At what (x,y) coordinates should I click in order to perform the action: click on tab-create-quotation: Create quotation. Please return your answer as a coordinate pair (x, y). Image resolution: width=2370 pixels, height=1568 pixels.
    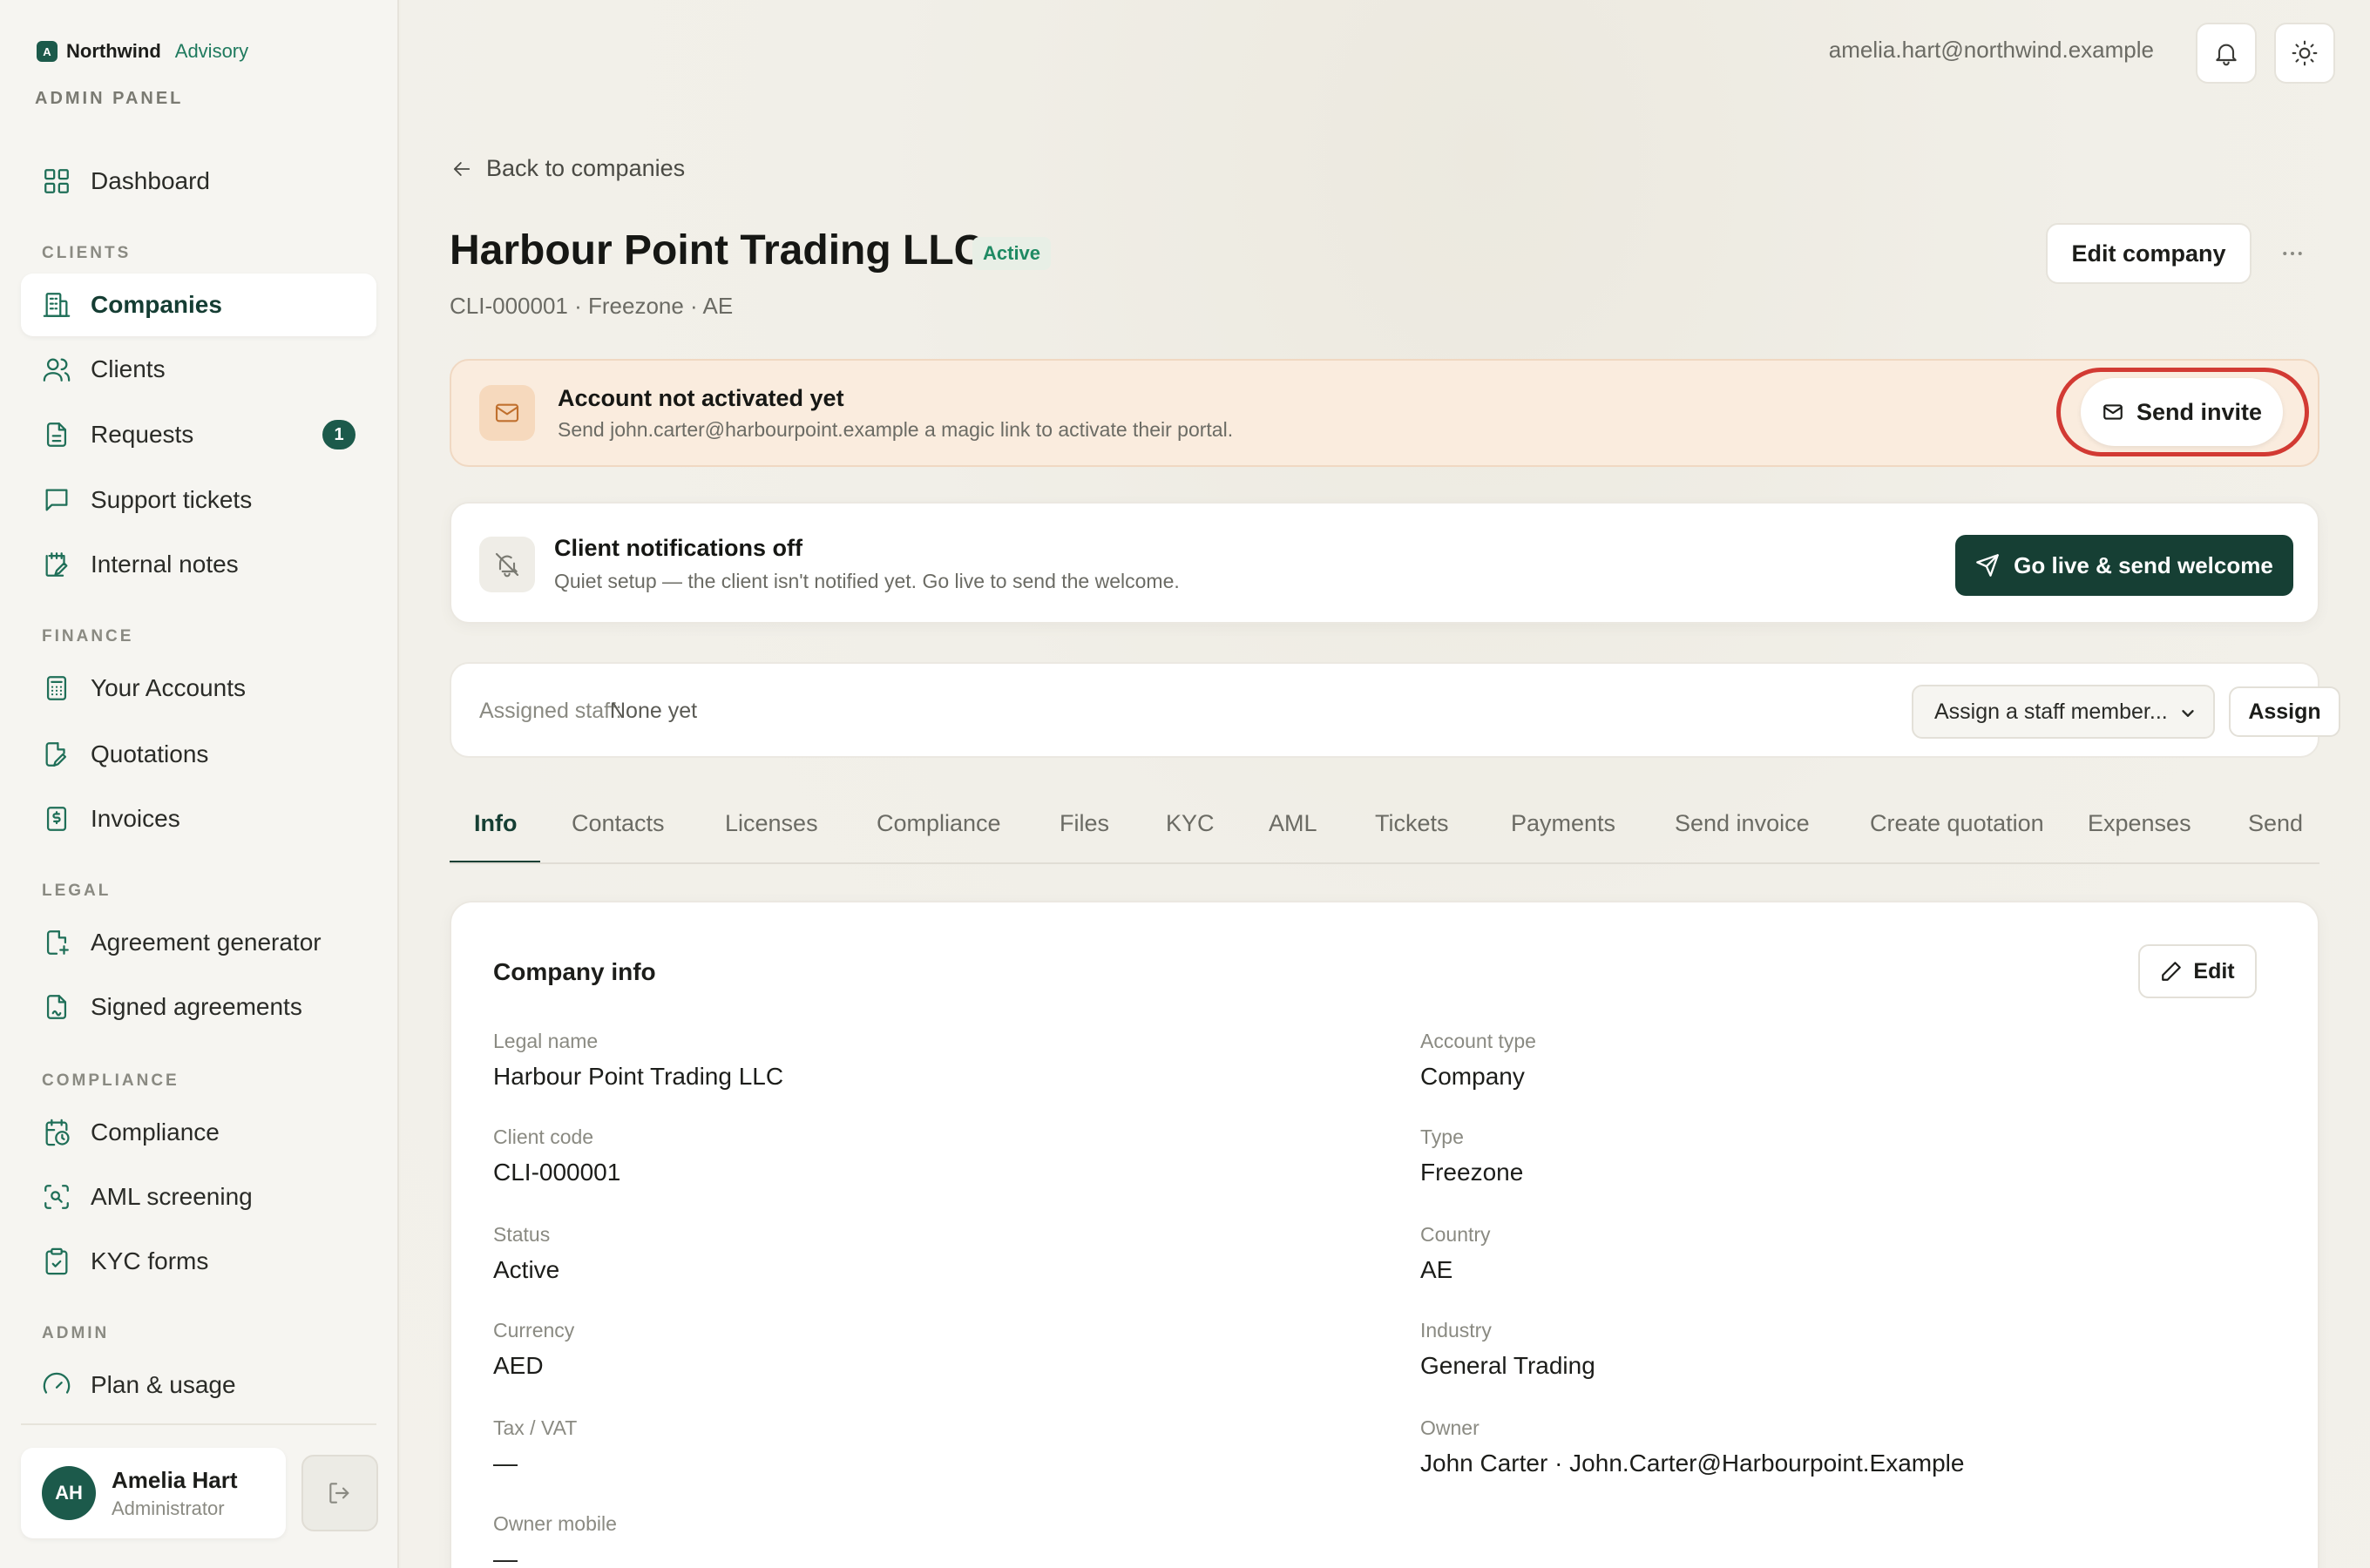
    Looking at the image, I should click on (1957, 823).